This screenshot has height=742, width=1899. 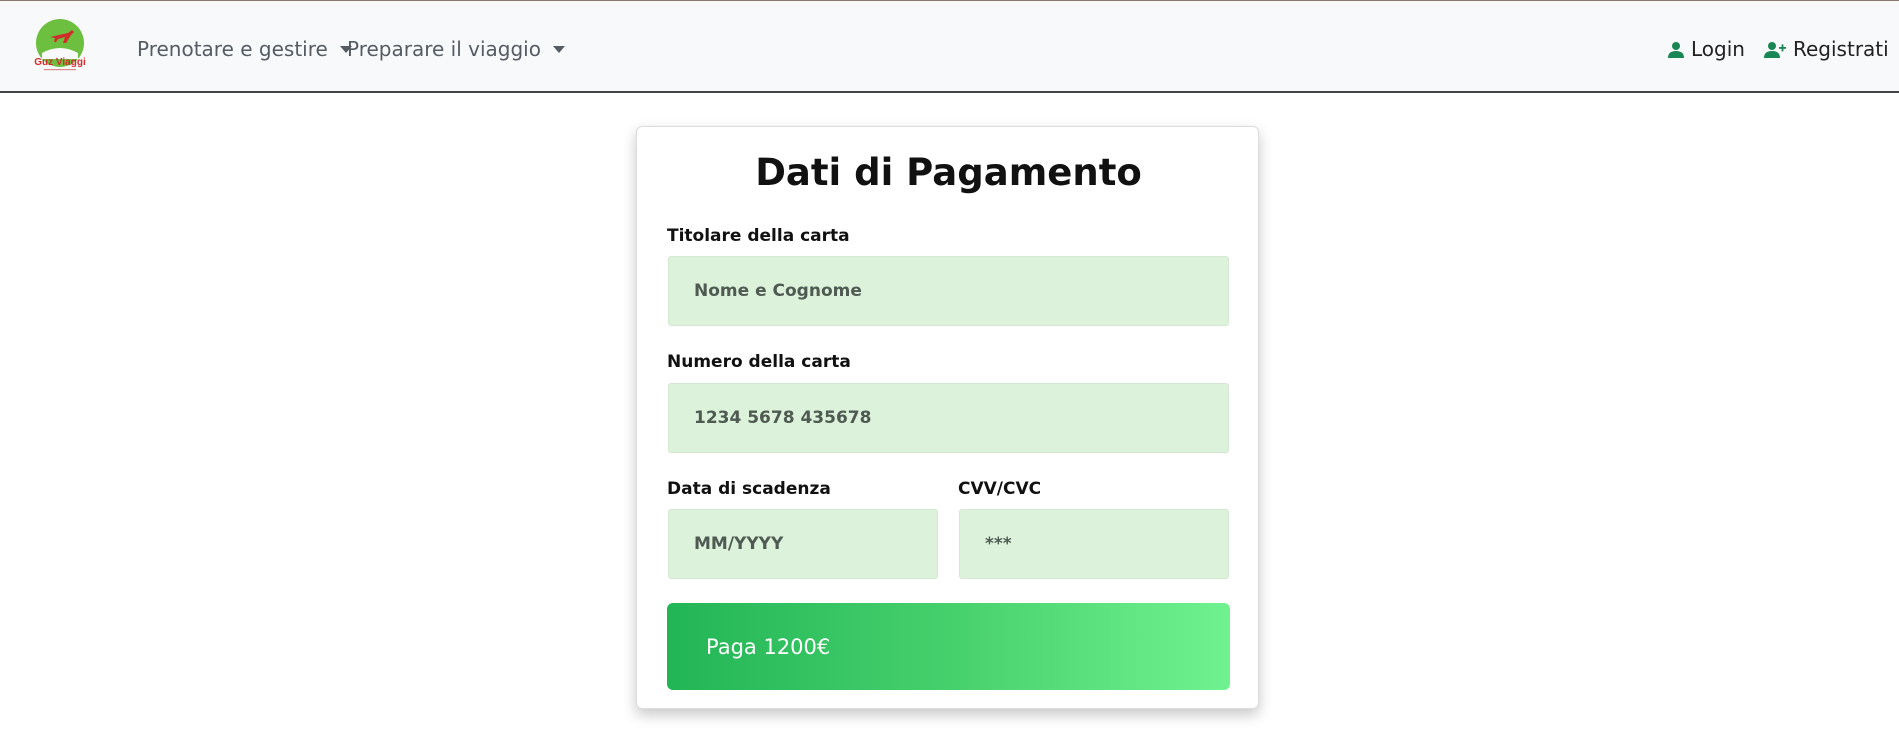 What do you see at coordinates (1676, 49) in the screenshot?
I see `user-icon` at bounding box center [1676, 49].